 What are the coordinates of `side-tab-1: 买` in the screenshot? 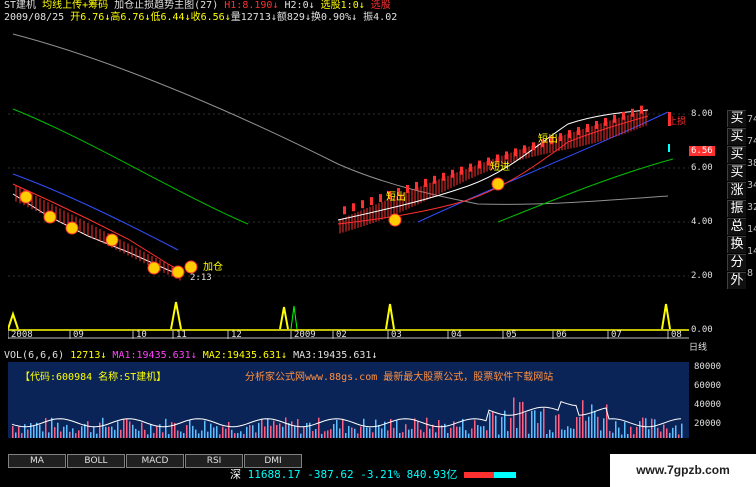 It's located at (736, 136).